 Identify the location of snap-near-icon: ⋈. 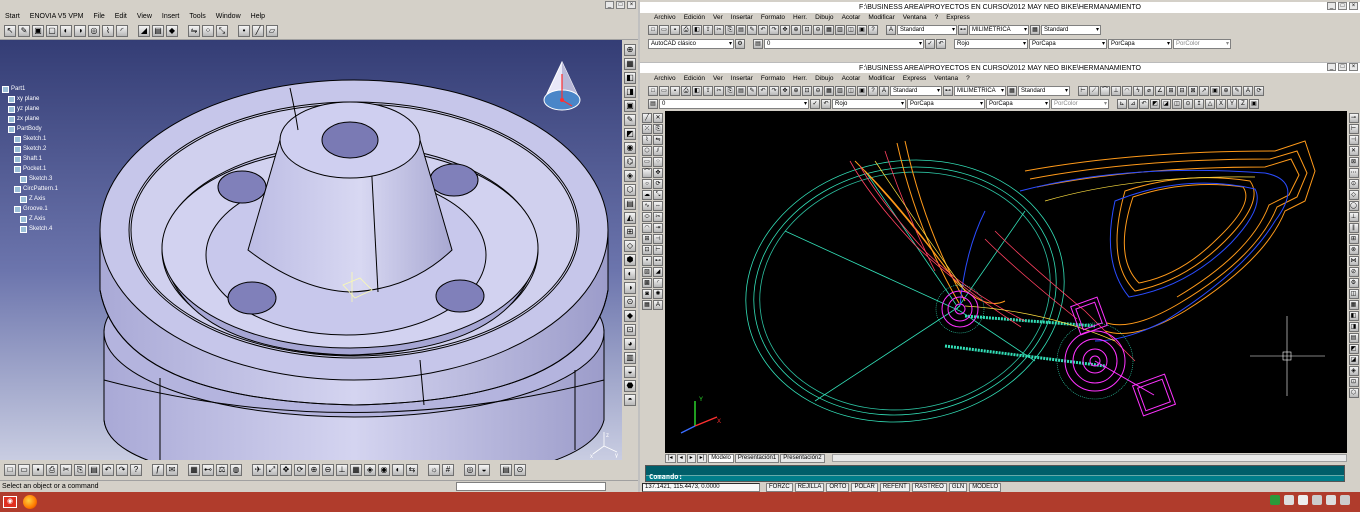
(1353, 261).